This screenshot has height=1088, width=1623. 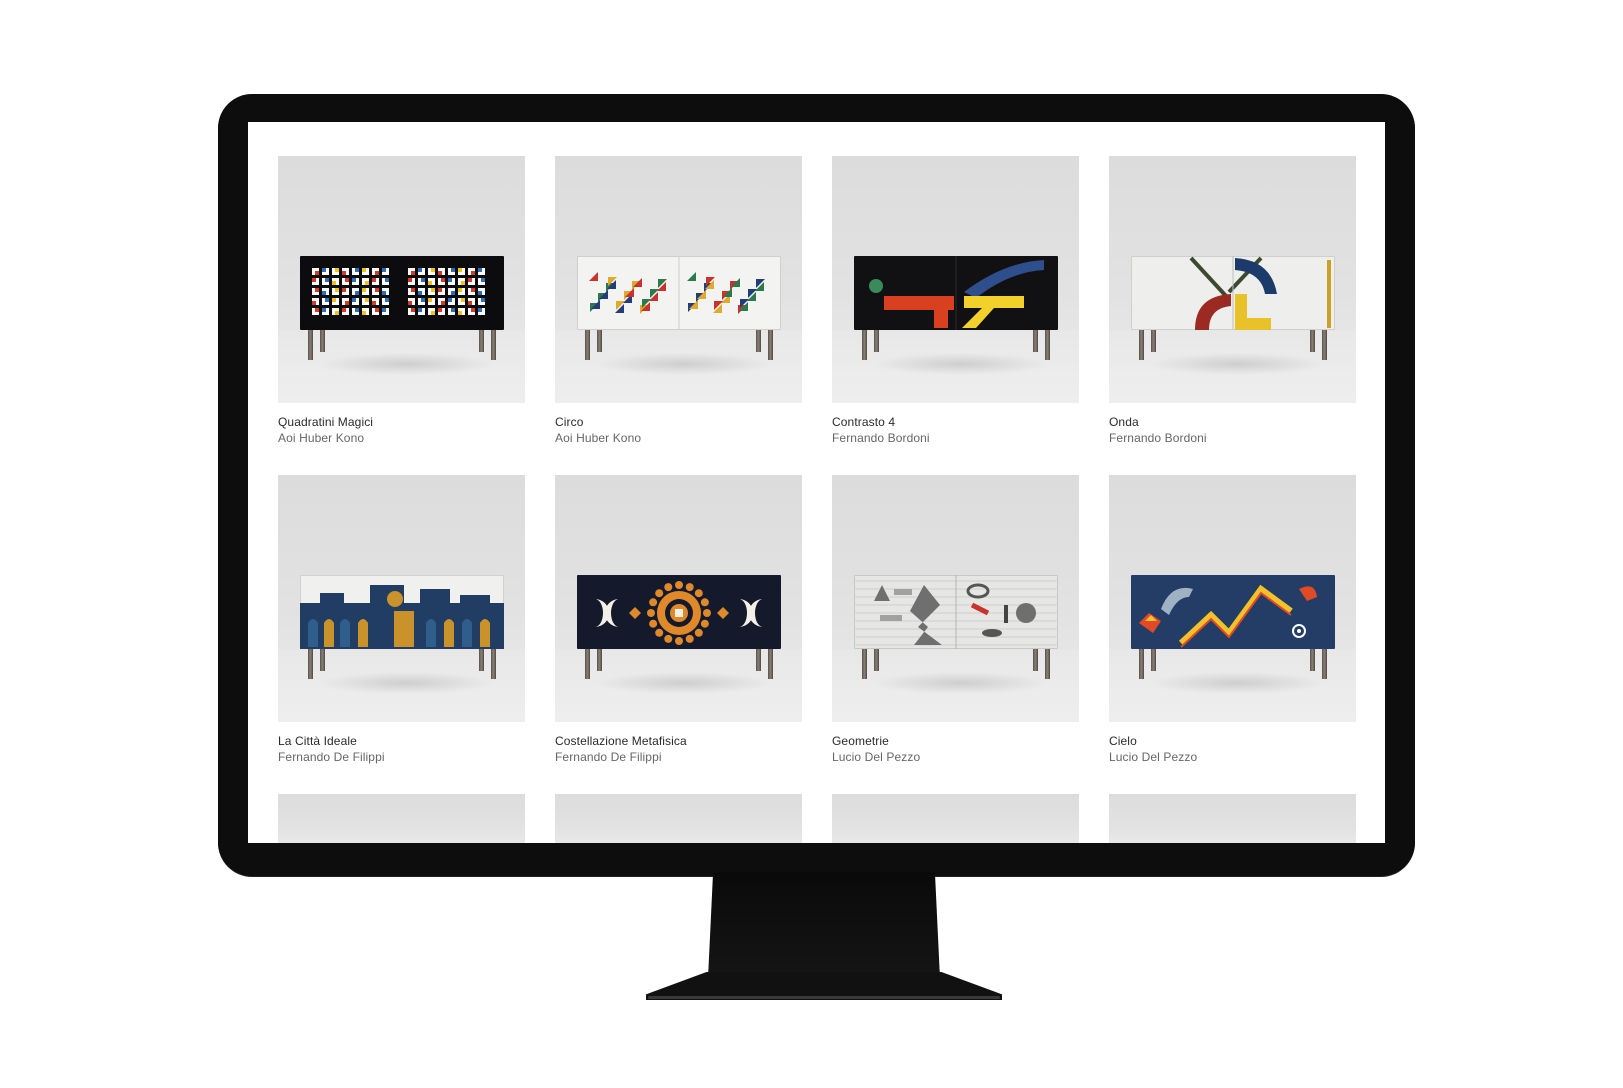 What do you see at coordinates (1232, 741) in the screenshot?
I see `product-title: Cielo` at bounding box center [1232, 741].